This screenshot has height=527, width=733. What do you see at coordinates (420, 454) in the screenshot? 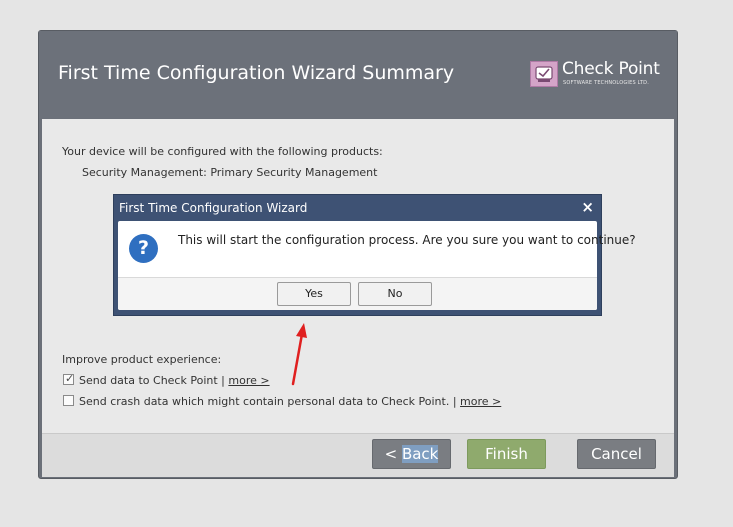
I see `back-button-selected-text: Back` at bounding box center [420, 454].